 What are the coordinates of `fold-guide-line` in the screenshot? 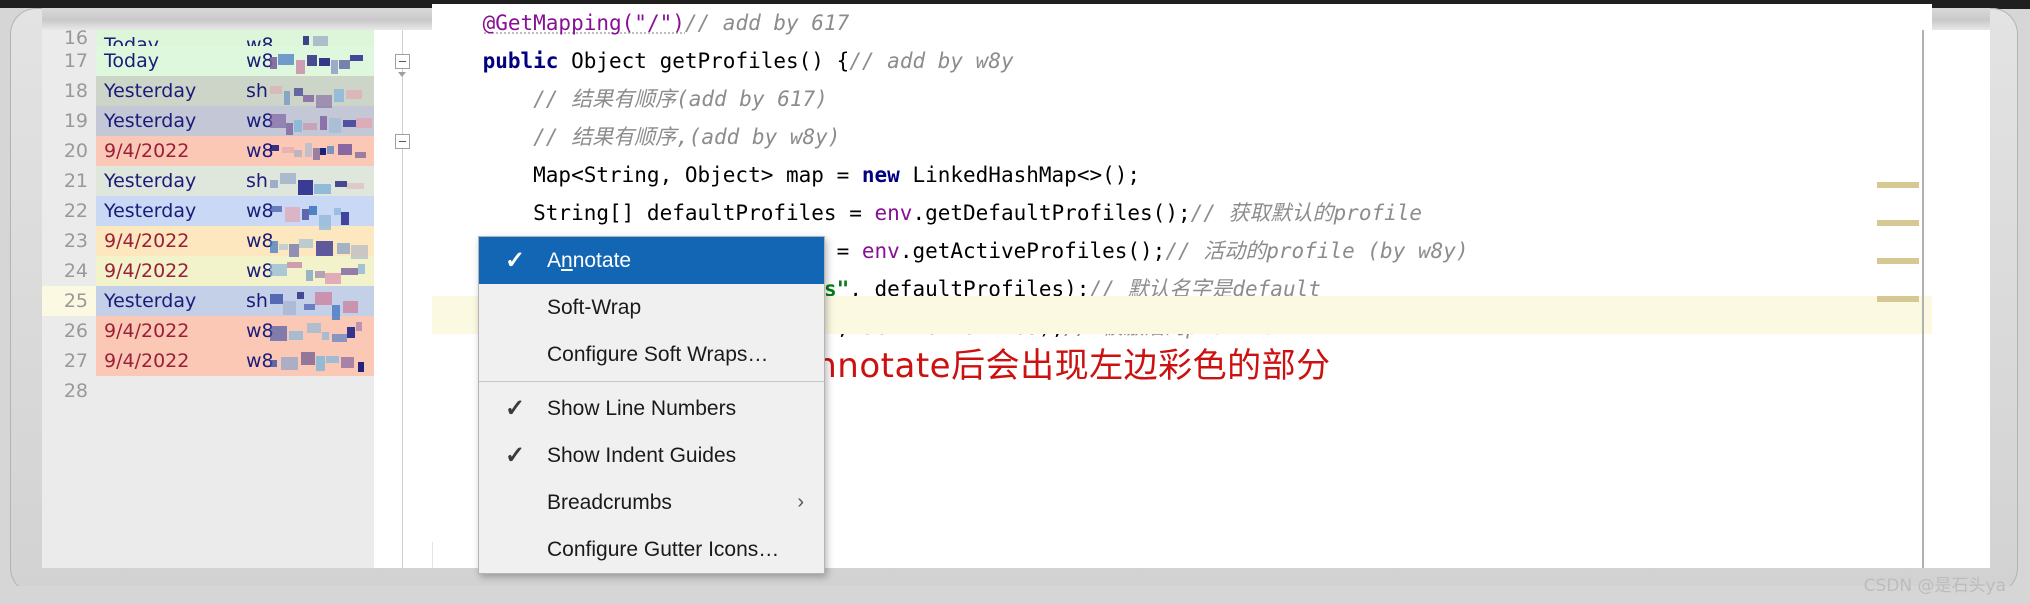 It's located at (402, 299).